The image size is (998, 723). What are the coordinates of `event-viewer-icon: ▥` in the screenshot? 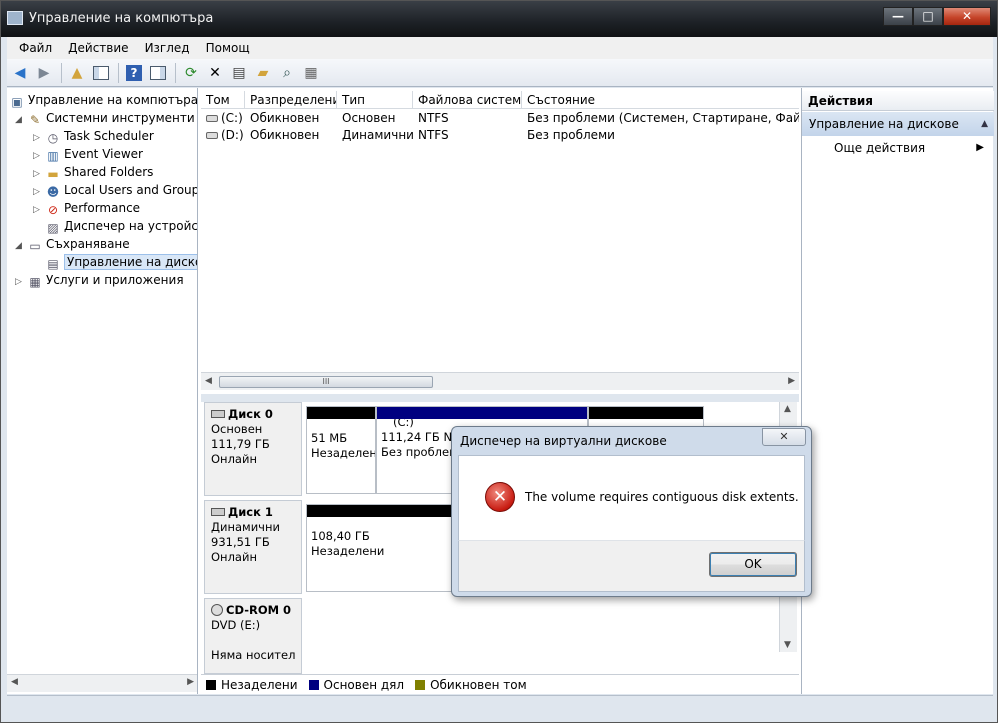 It's located at (53, 156).